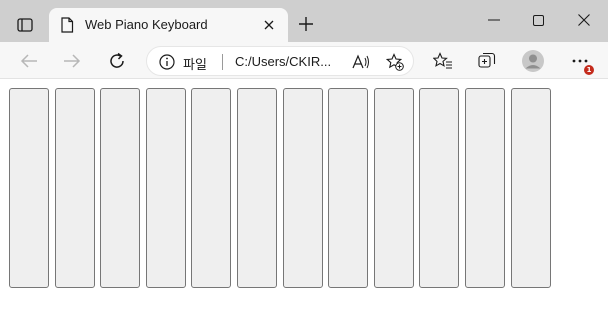 This screenshot has height=336, width=608. Describe the element at coordinates (195, 65) in the screenshot. I see `file-scheme-label: 파일` at that location.